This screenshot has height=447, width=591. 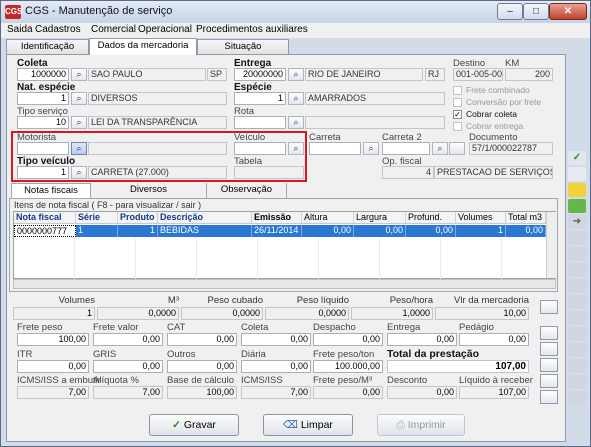 What do you see at coordinates (440, 148) in the screenshot?
I see `carreta2-search-binoculars-icon: ⌕` at bounding box center [440, 148].